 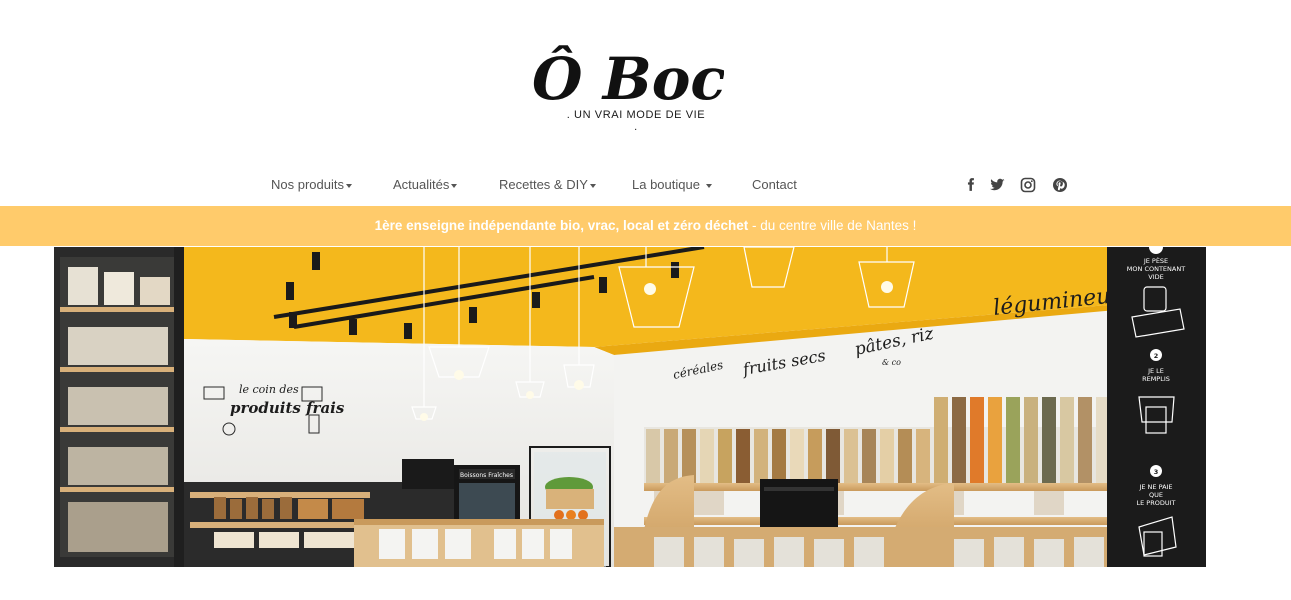 I want to click on nav-item-recettes-diy: Recettes & DIY, so click(x=547, y=184).